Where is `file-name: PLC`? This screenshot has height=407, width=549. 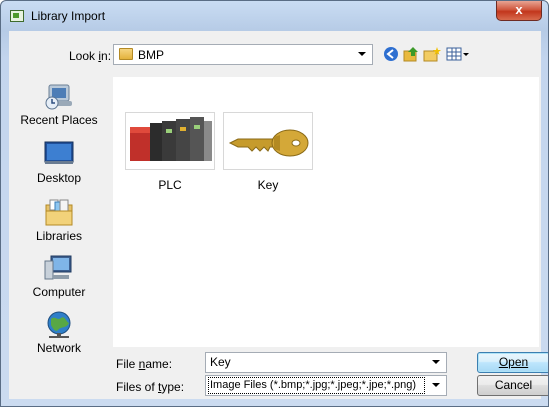 file-name: PLC is located at coordinates (170, 185).